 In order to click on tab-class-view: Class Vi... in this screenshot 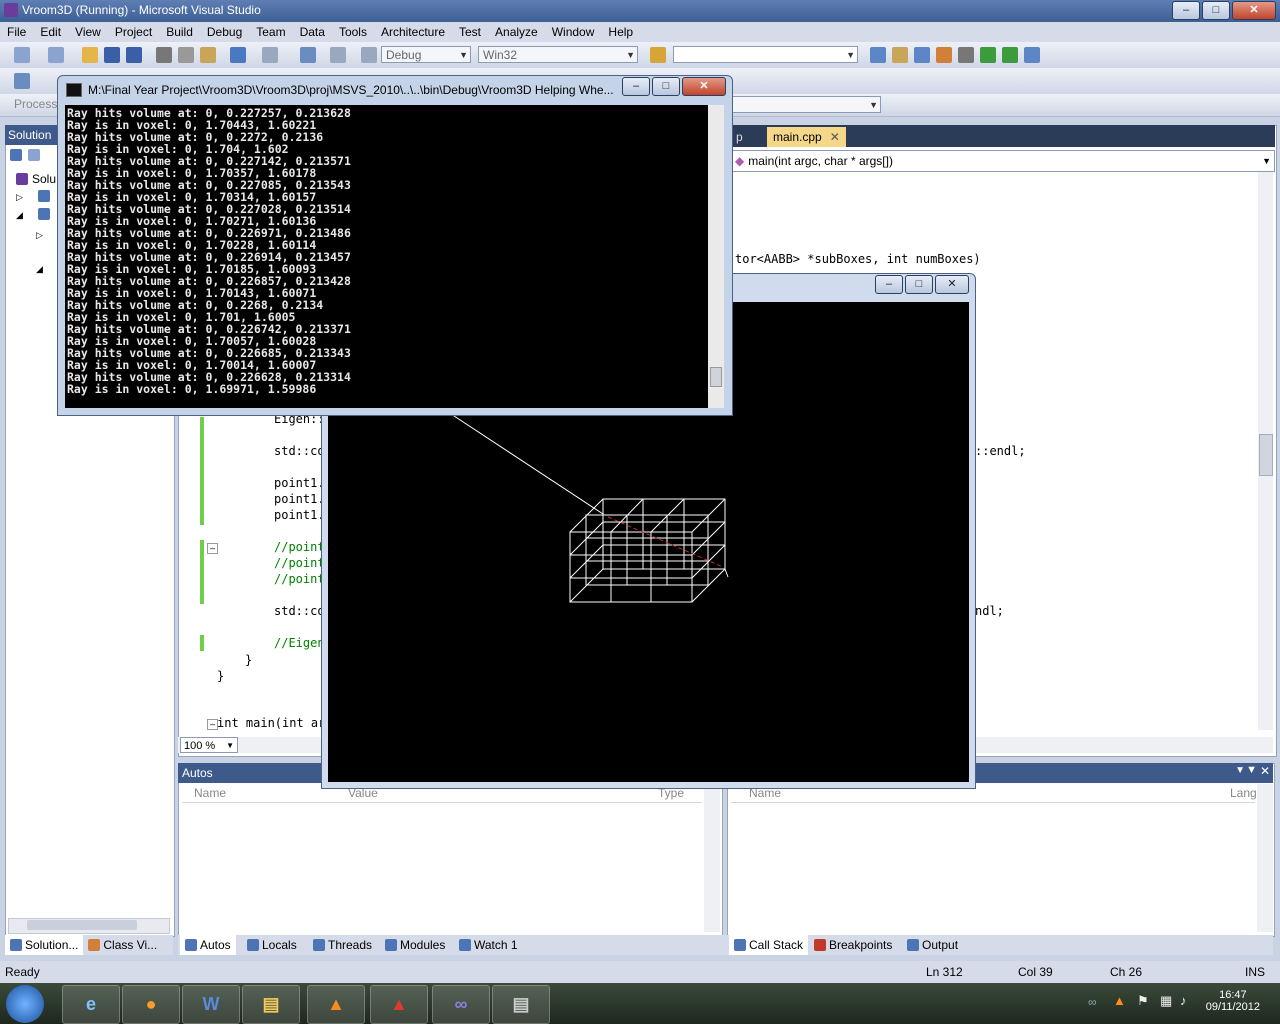, I will do `click(122, 945)`.